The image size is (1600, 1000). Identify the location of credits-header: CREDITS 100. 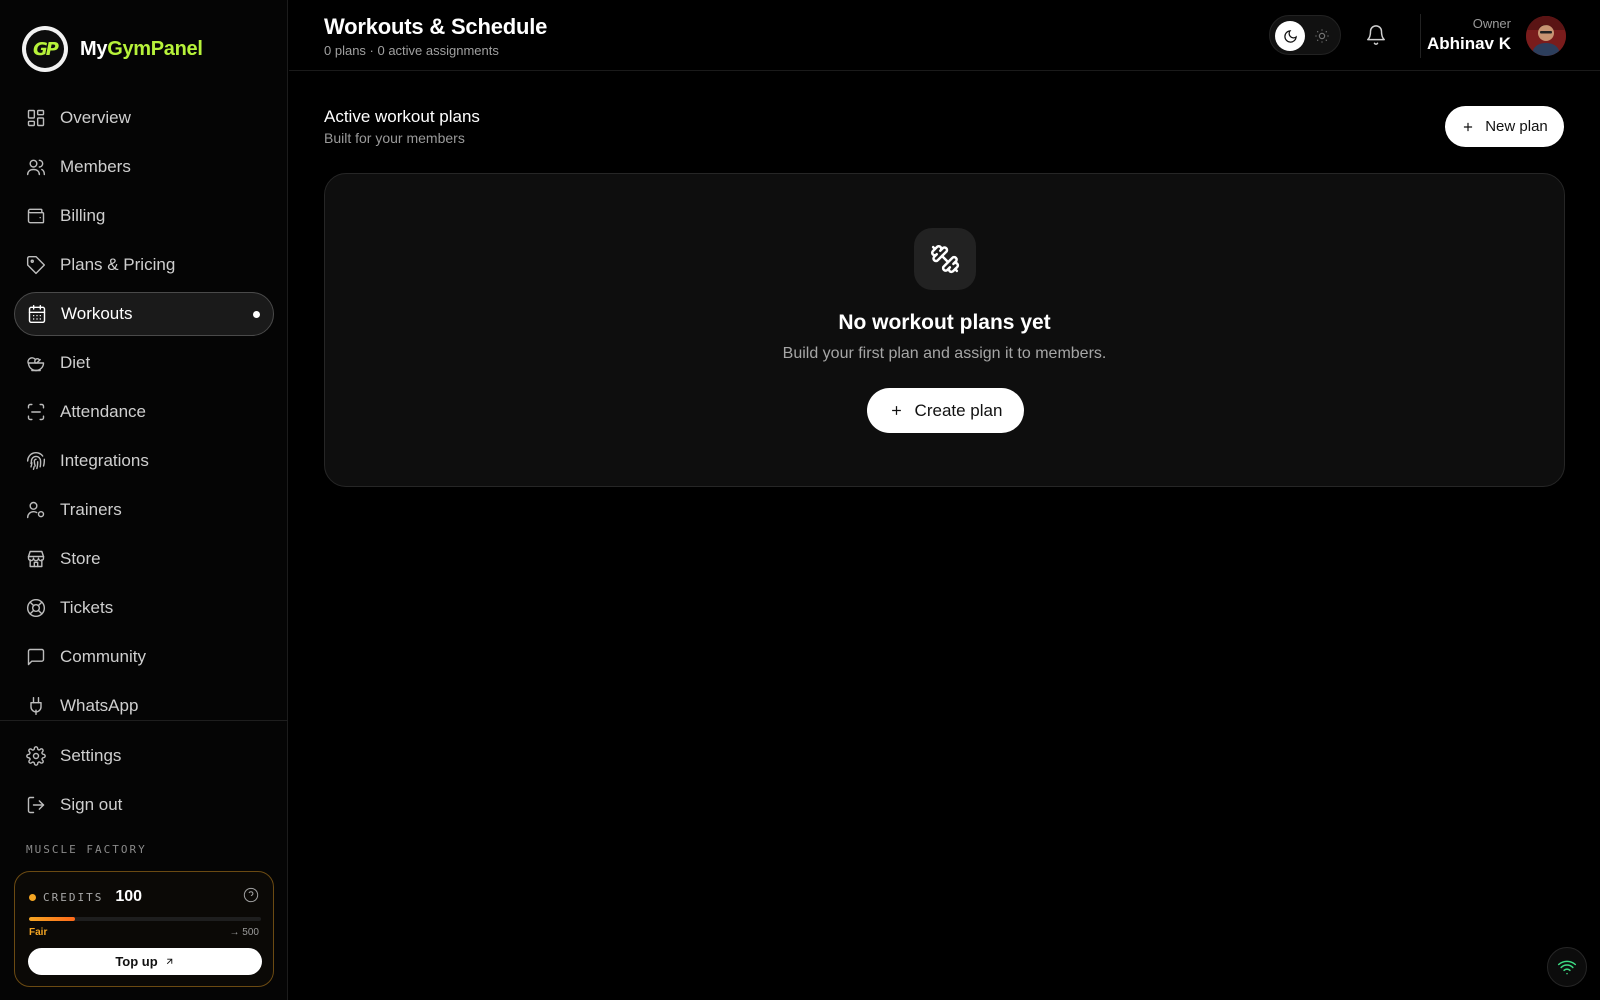
(85, 897).